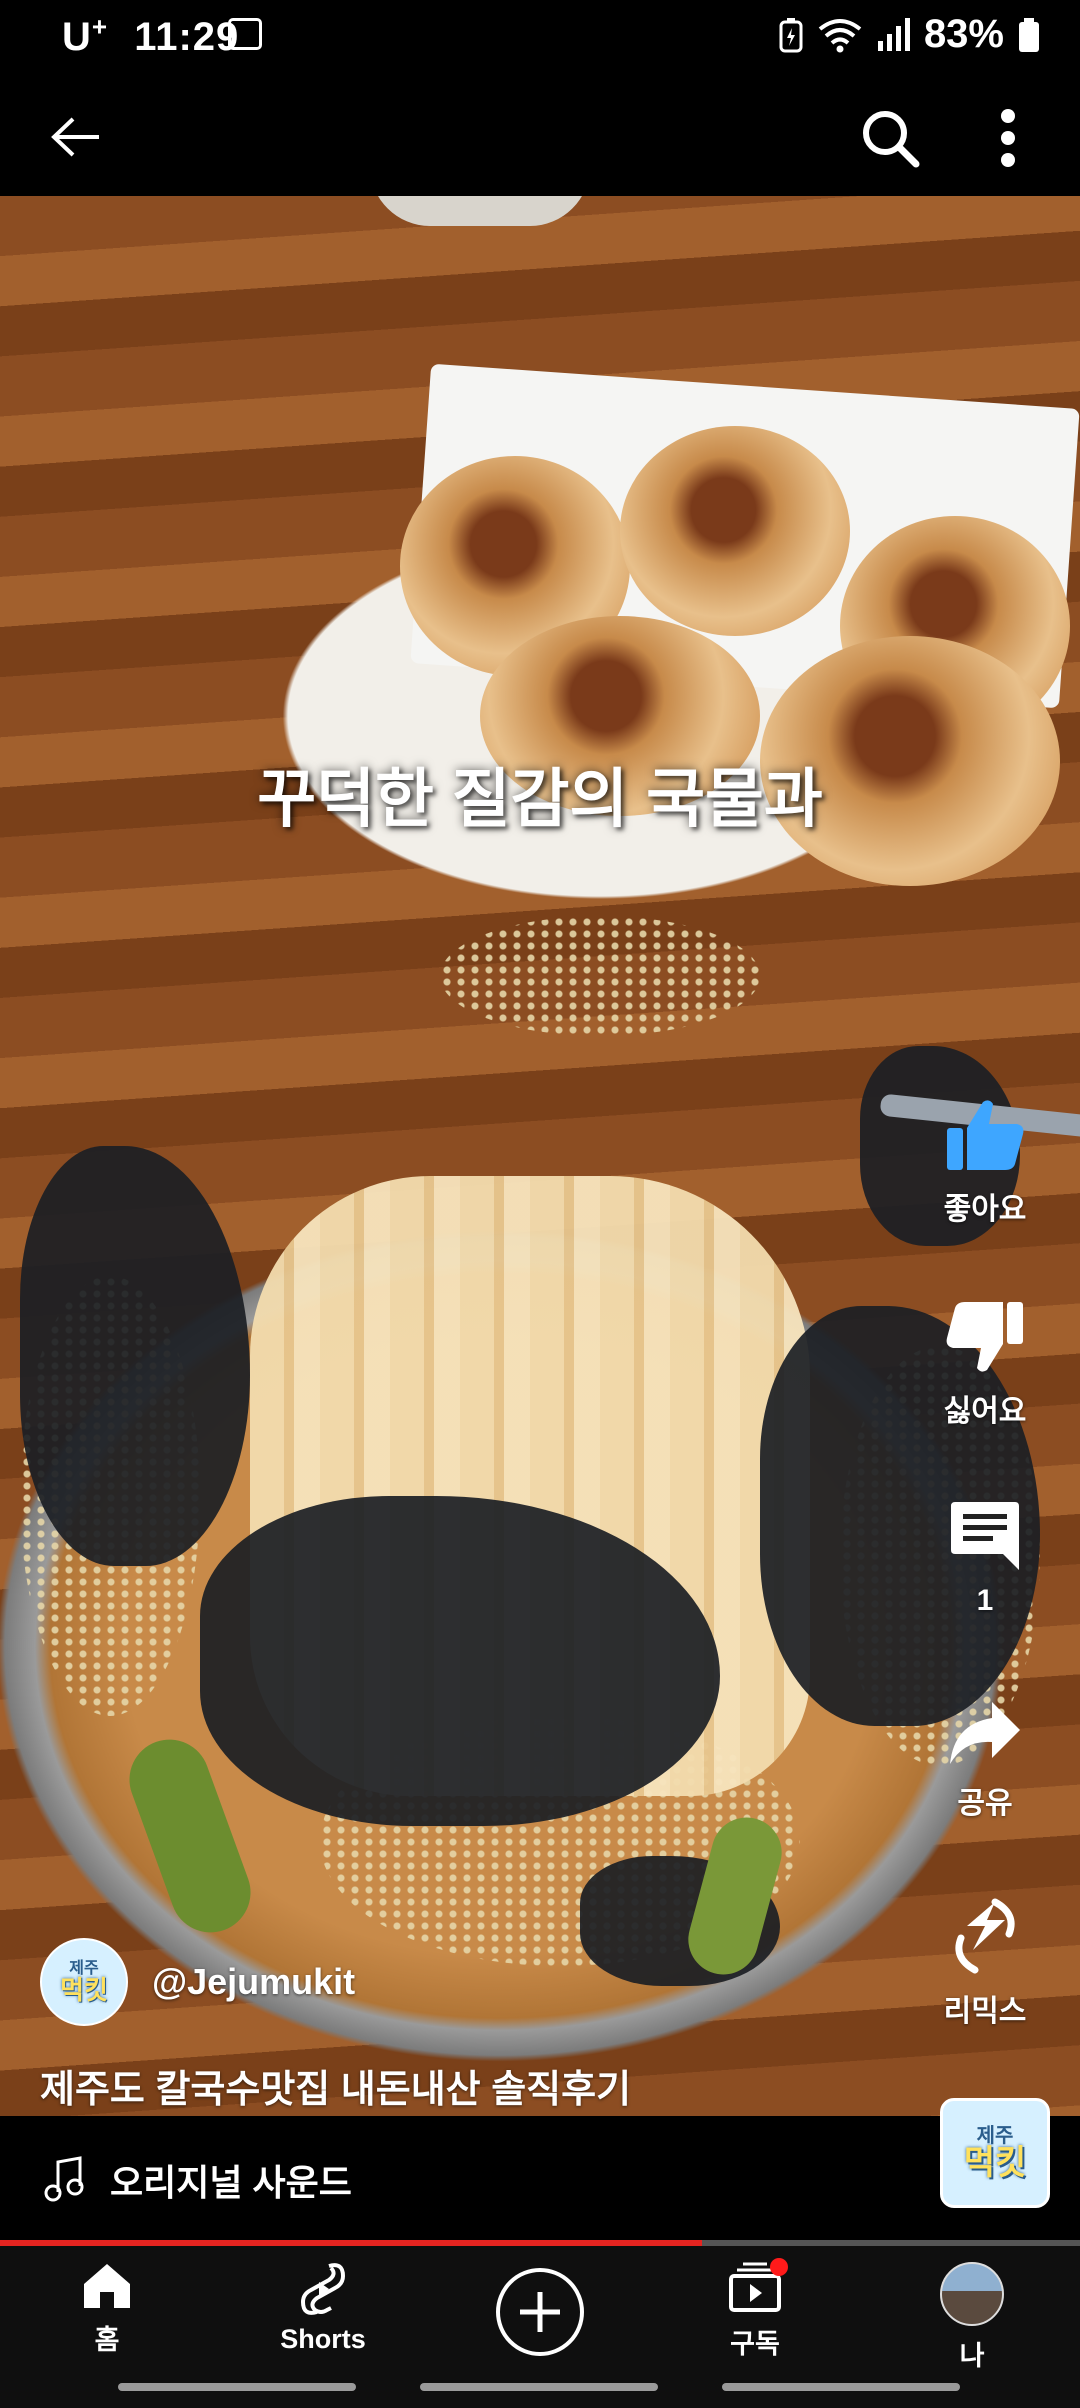 The width and height of the screenshot is (1080, 2408). What do you see at coordinates (1029, 34) in the screenshot?
I see `battery-icon` at bounding box center [1029, 34].